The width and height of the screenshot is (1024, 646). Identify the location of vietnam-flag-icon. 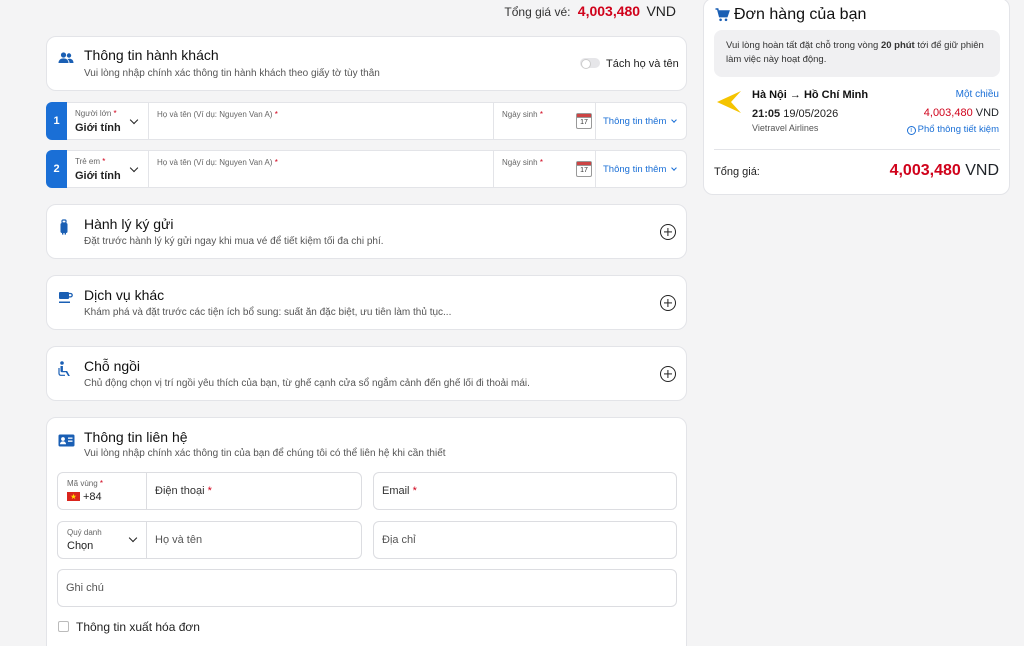
(73, 496).